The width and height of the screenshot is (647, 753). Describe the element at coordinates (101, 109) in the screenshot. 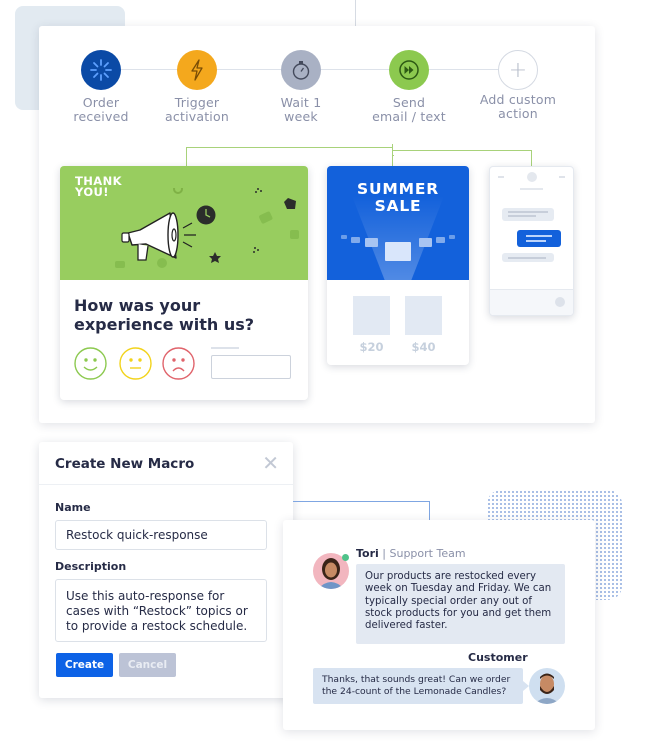

I see `step-label: Order received` at that location.